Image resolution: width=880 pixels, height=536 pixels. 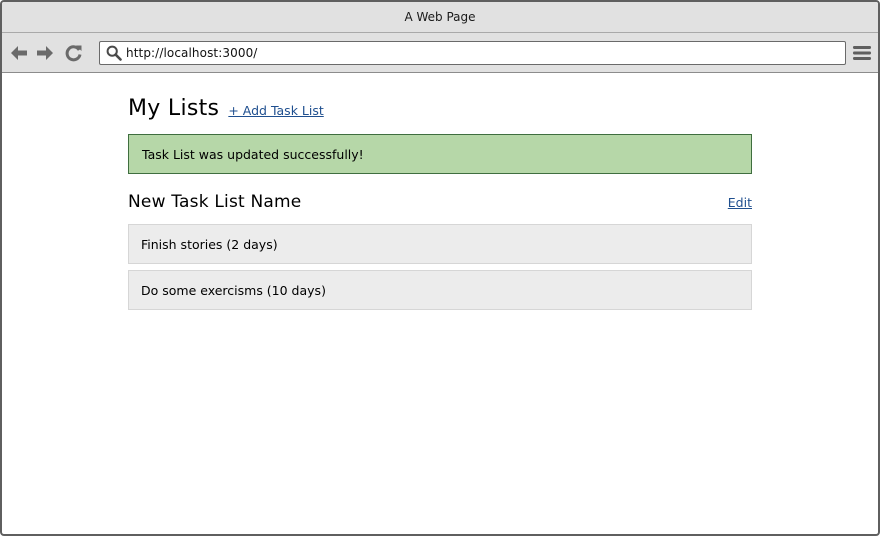 I want to click on search-icon, so click(x=114, y=53).